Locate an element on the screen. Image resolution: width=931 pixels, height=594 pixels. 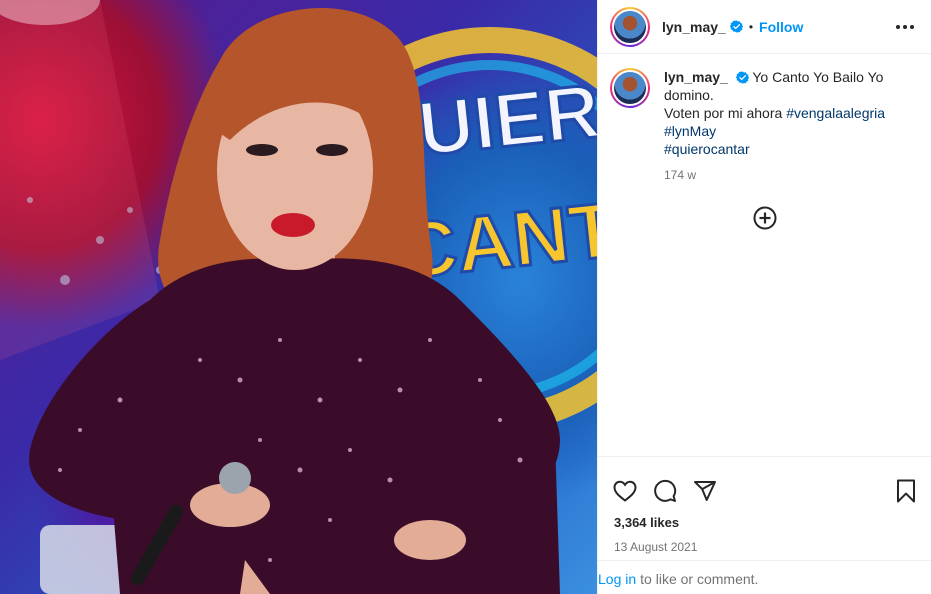
share-button is located at coordinates (705, 491).